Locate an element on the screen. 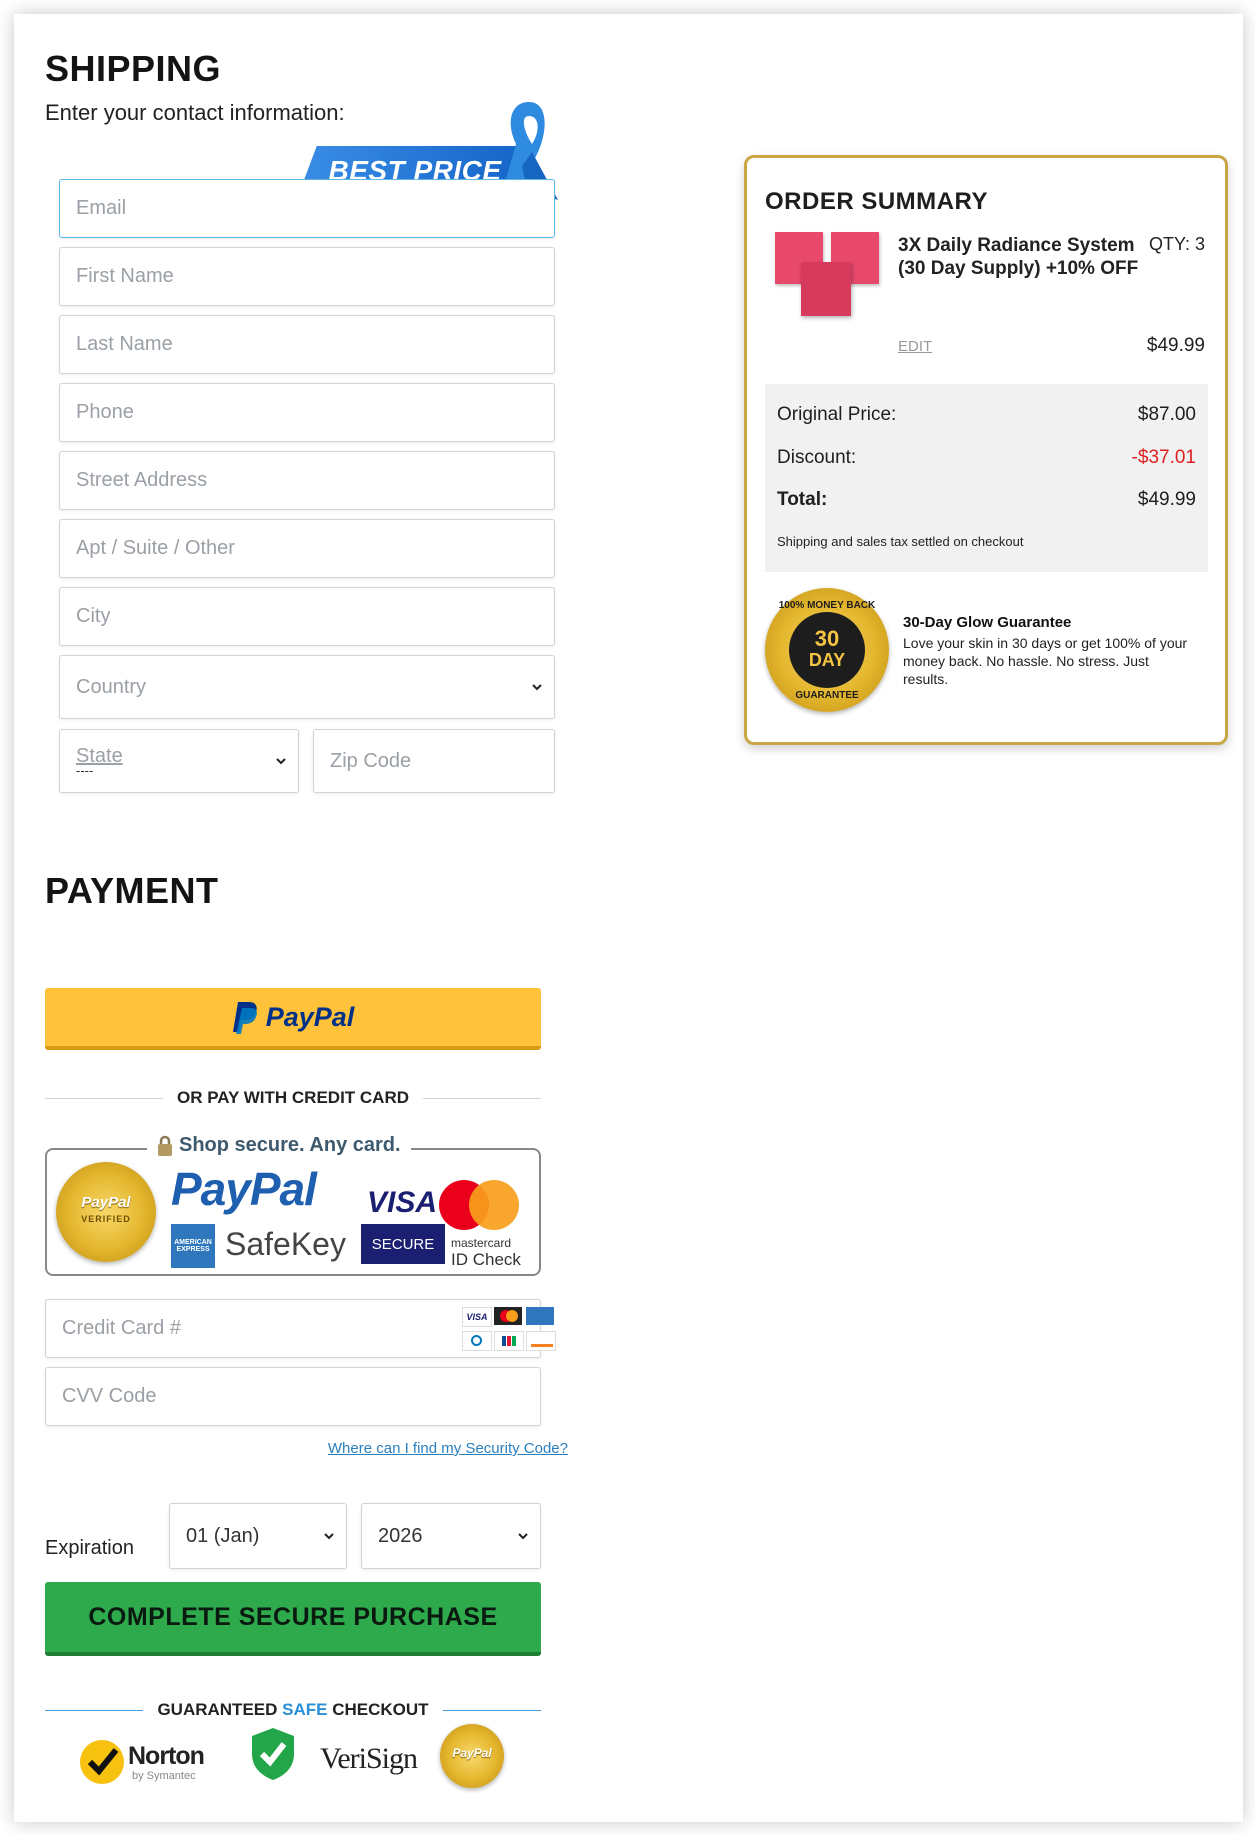 The height and width of the screenshot is (1835, 1255). original-price-label: Original Price: is located at coordinates (837, 414).